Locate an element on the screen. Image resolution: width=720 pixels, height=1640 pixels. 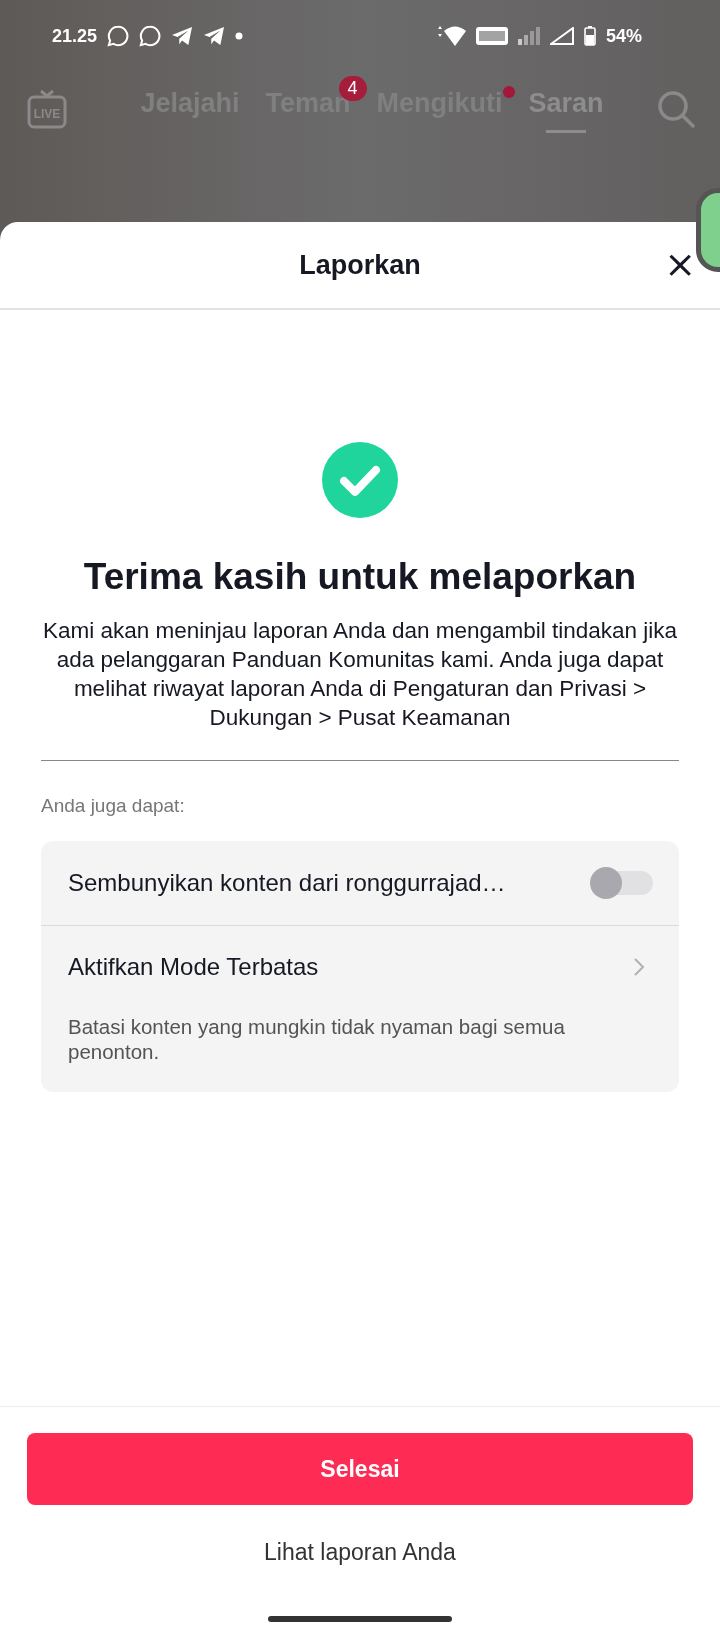
sheet-title: Laporkan is located at coordinates (360, 265).